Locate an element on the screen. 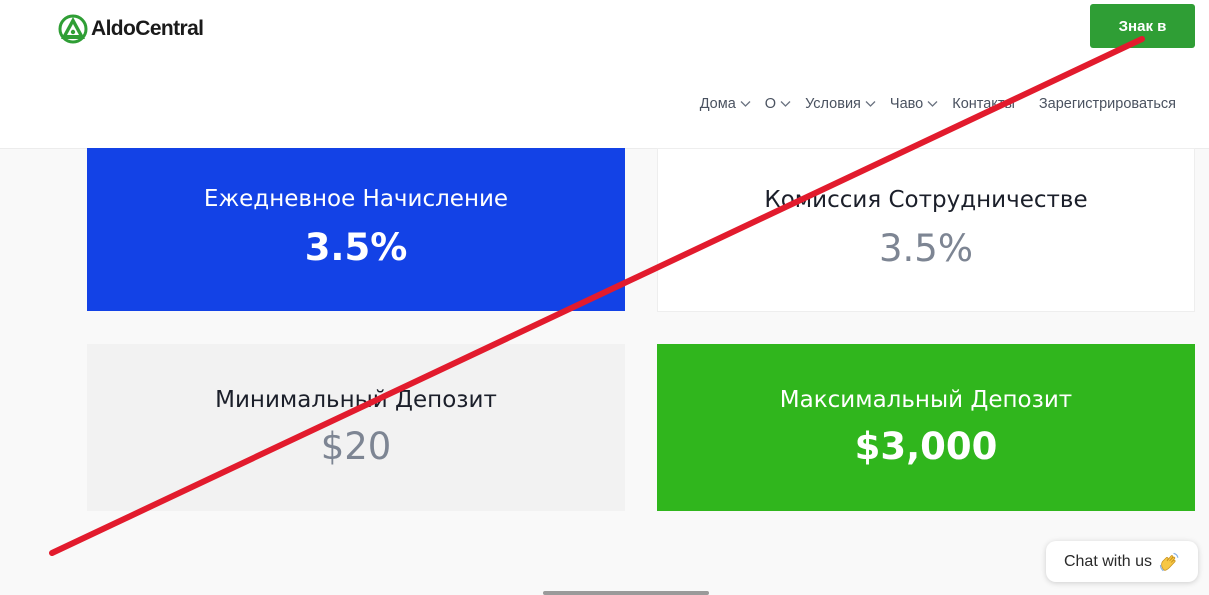 This screenshot has width=1209, height=595. logo-text: AldoCentral is located at coordinates (147, 28).